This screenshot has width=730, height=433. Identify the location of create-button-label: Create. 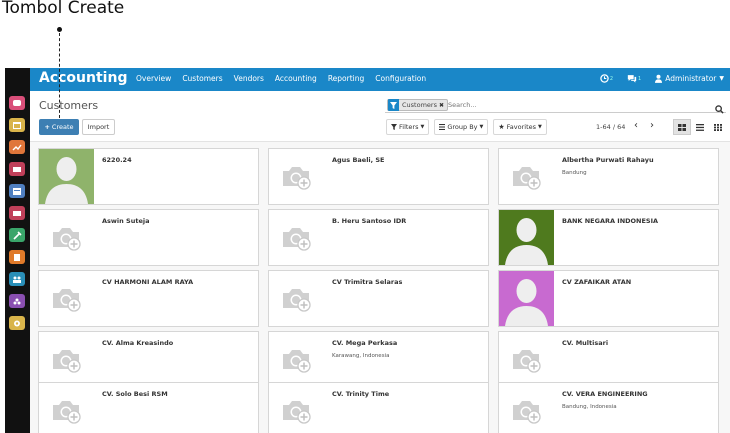
(62, 127).